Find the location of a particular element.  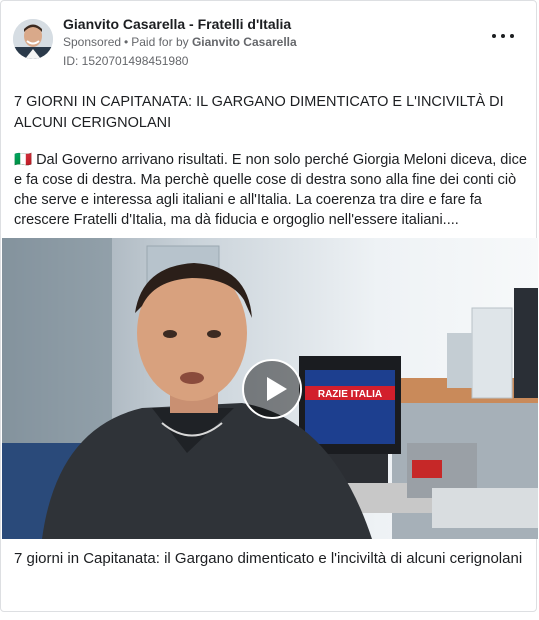

sponsored-meta: Sponsored • Paid for by Gianvito Casarella is located at coordinates (180, 42).